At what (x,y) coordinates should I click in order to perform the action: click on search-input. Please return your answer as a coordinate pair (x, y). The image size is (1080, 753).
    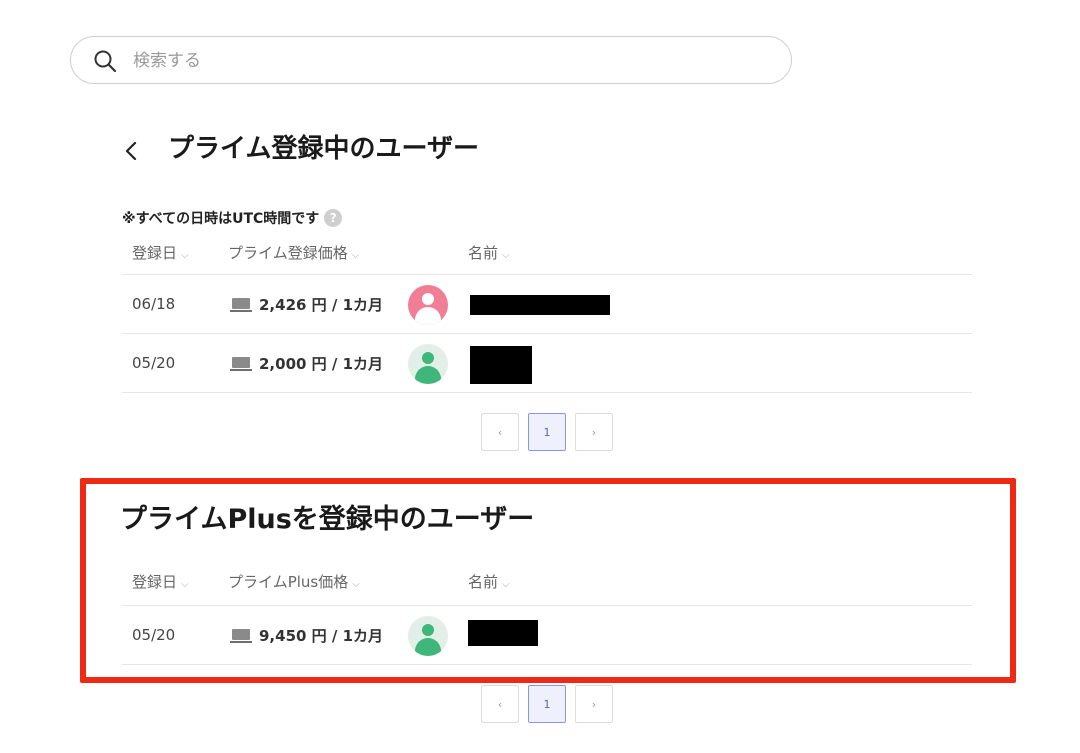
    Looking at the image, I should click on (433, 61).